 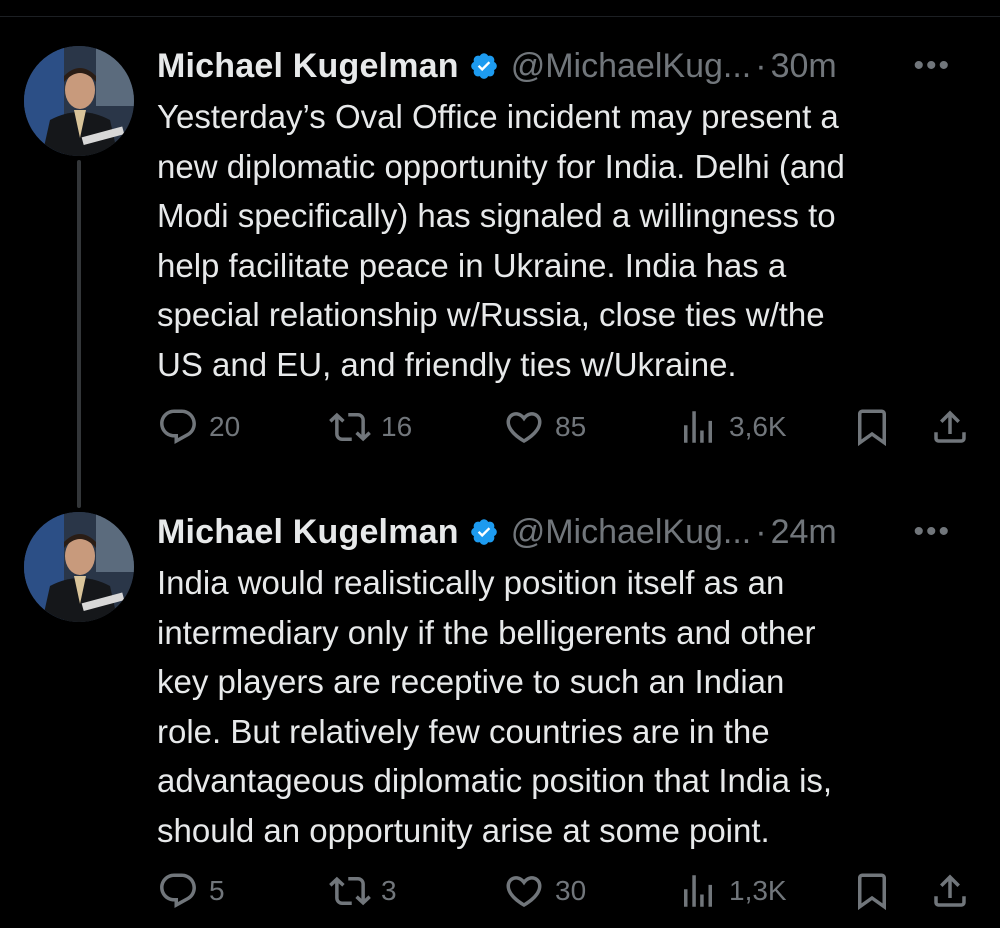 I want to click on repost-count: 3, so click(x=389, y=890).